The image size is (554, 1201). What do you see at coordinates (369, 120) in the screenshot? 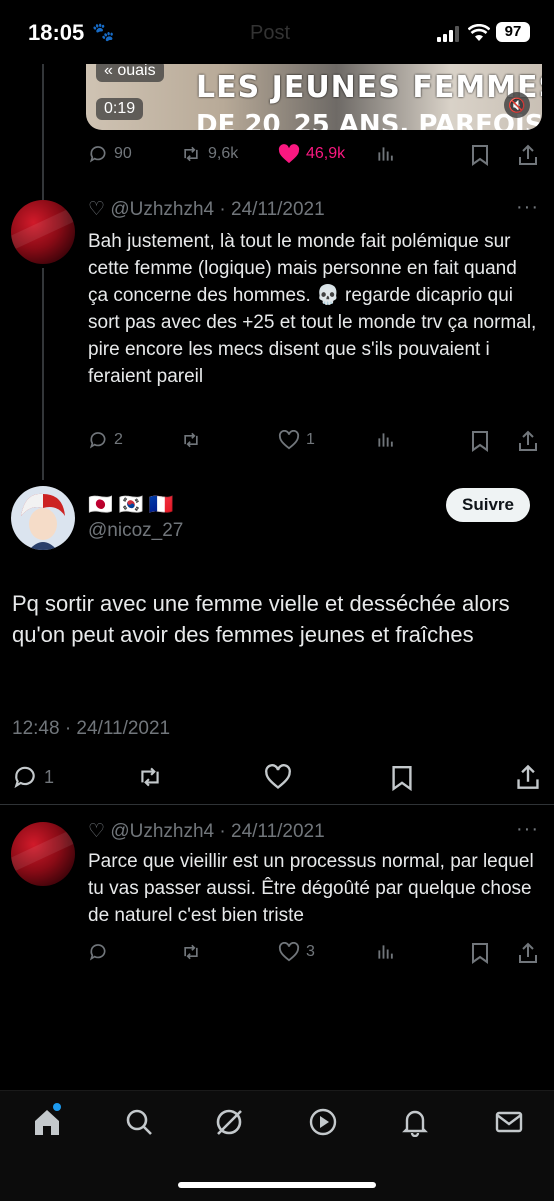
I see `video-caption-line2: DE 20_25 ANS, PARFOIS` at bounding box center [369, 120].